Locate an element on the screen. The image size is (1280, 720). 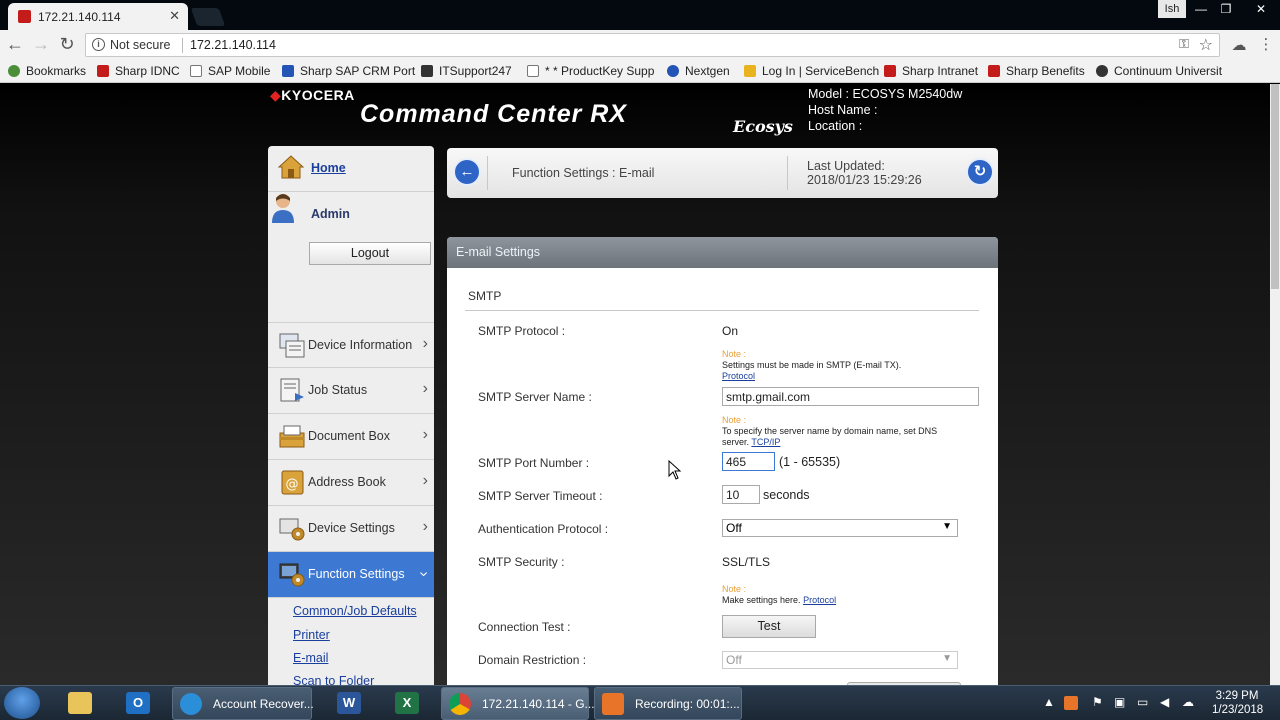
device-settings-icon is located at coordinates (292, 529).